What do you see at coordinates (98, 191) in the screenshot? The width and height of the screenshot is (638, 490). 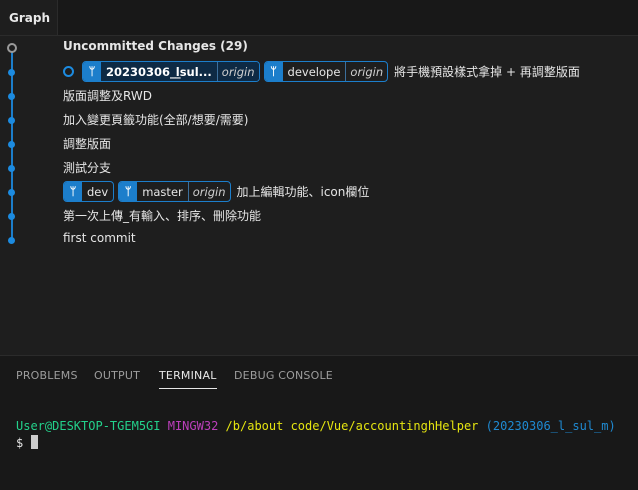 I see `branch-ref-name: dev` at bounding box center [98, 191].